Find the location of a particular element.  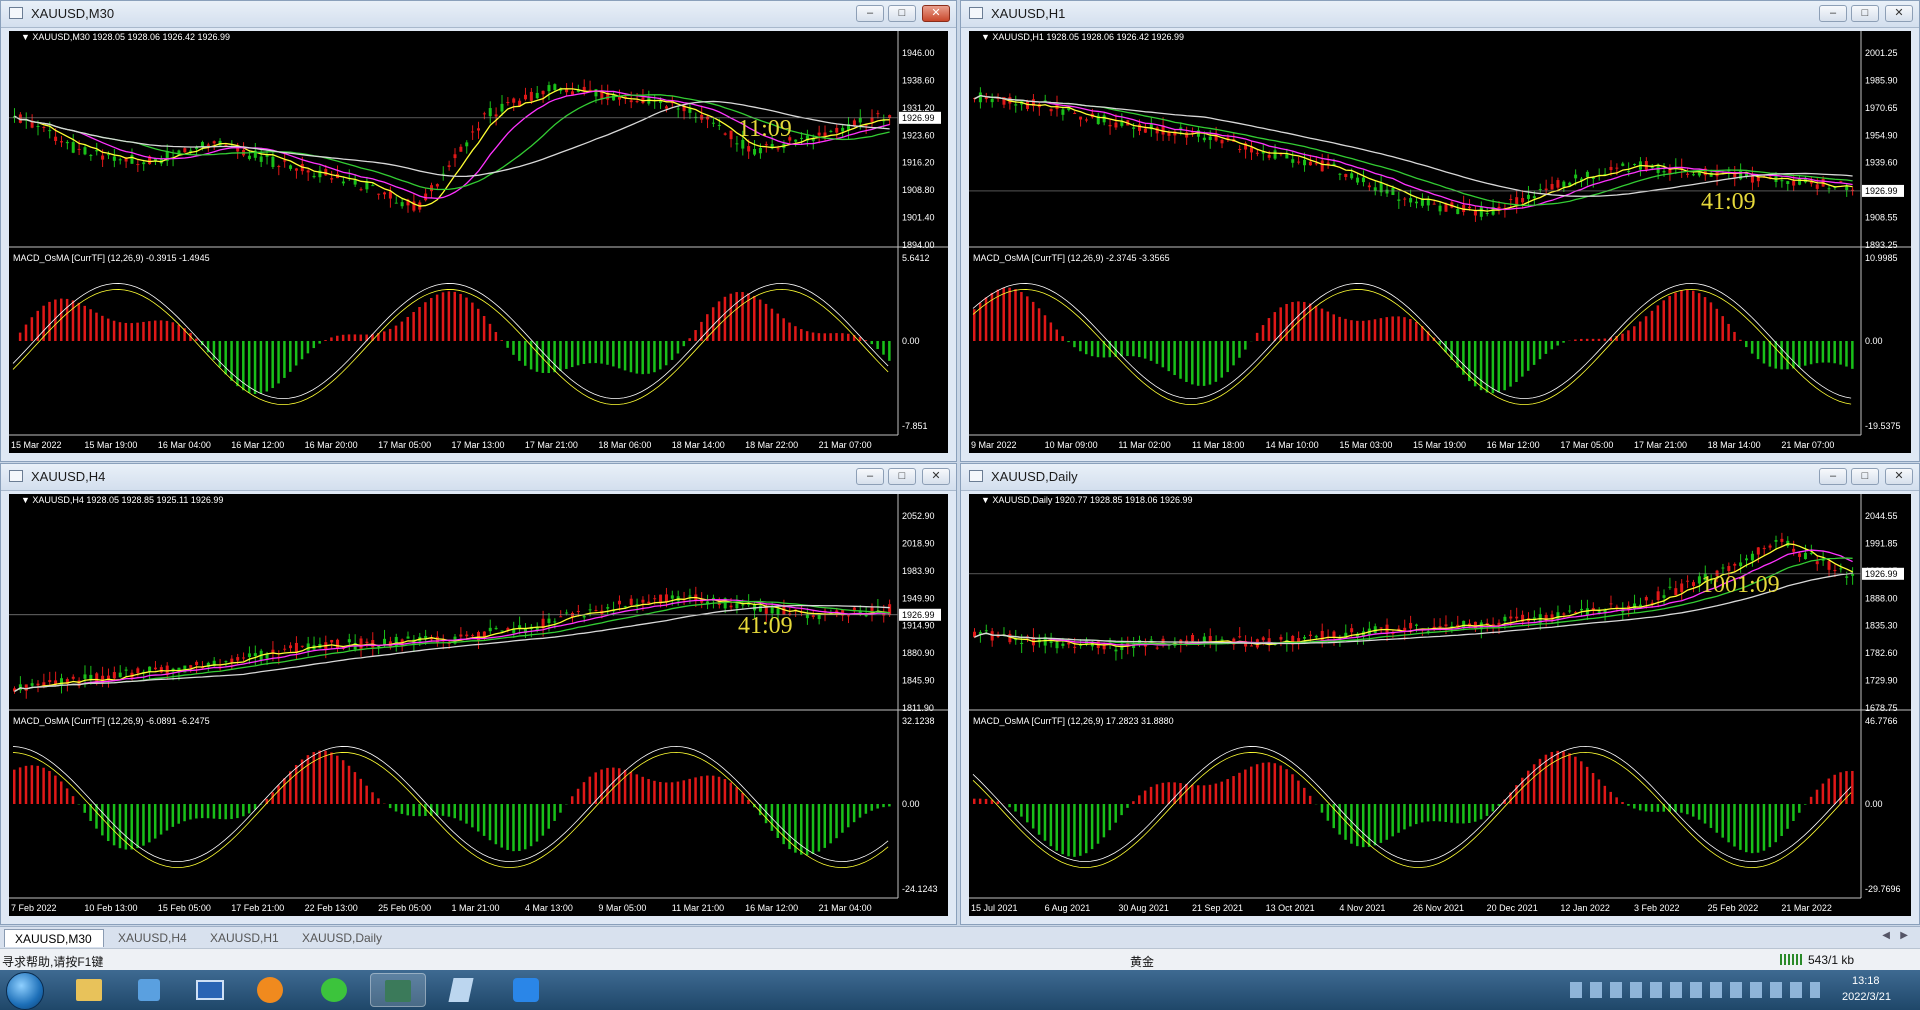

taskbar-wechat-icon is located at coordinates (334, 990).